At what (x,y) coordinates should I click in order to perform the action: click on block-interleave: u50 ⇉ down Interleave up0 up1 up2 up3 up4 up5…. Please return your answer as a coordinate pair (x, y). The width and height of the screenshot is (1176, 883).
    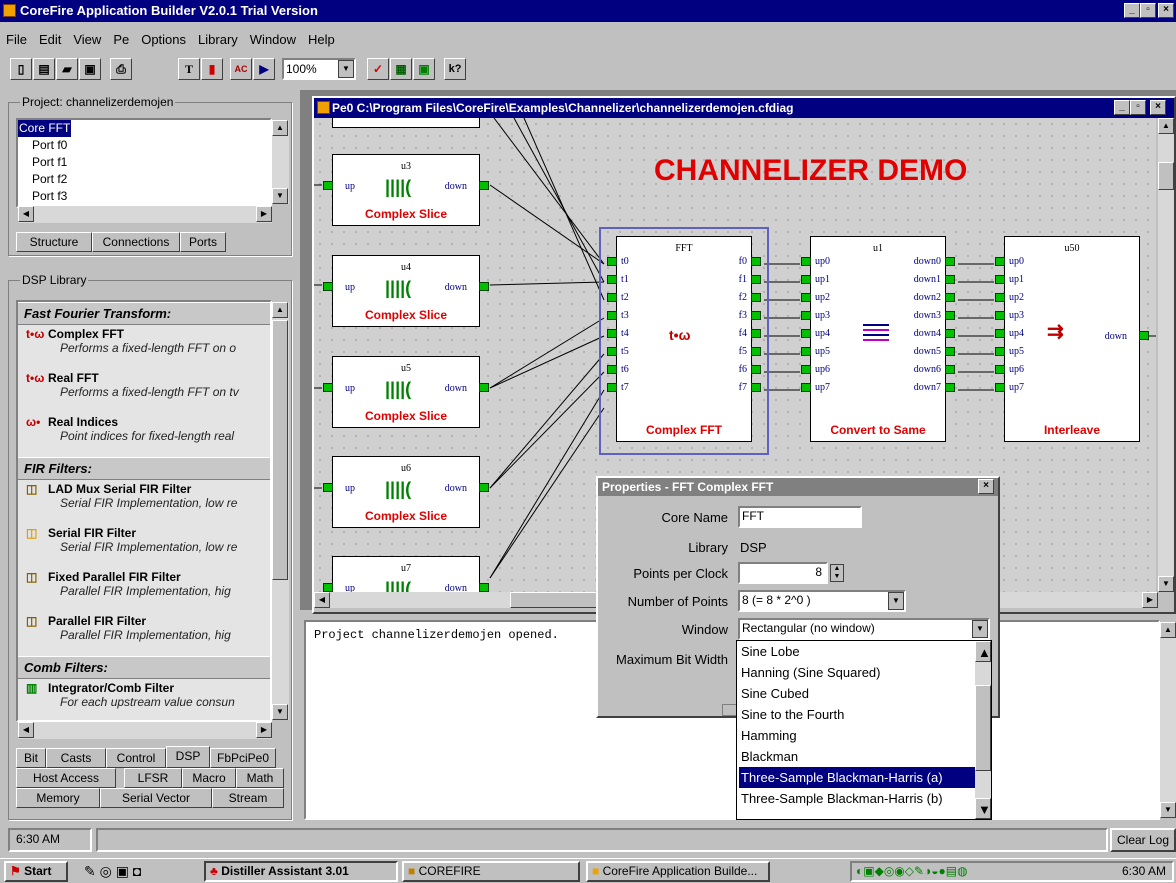
    Looking at the image, I should click on (1072, 339).